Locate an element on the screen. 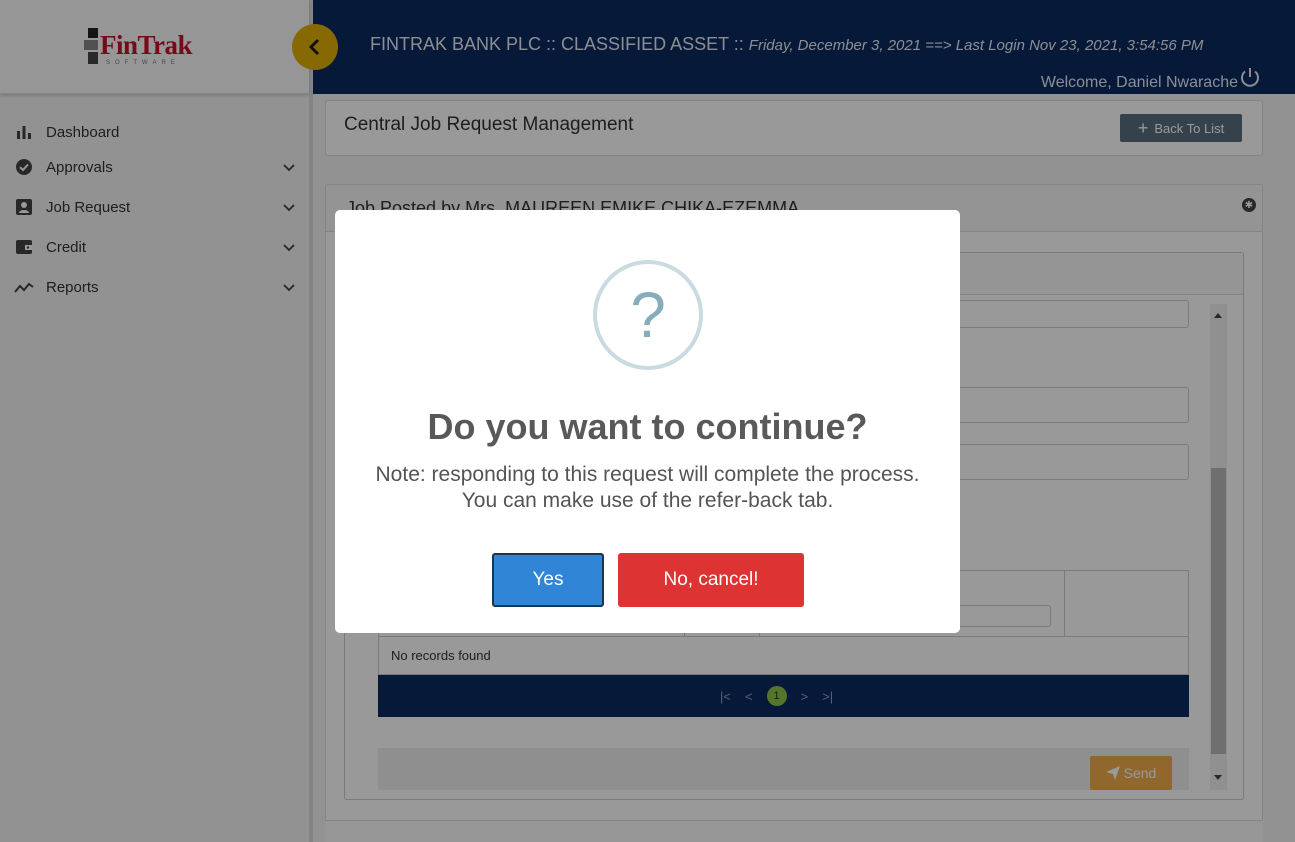  dialog-title: Do you want to continue? is located at coordinates (647, 426).